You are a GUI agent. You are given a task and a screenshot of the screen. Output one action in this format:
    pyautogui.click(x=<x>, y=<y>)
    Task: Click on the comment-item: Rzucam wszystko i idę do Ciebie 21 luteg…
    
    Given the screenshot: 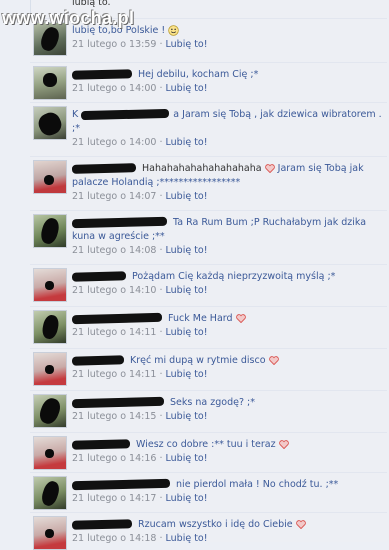 What is the action you would take?
    pyautogui.click(x=208, y=531)
    